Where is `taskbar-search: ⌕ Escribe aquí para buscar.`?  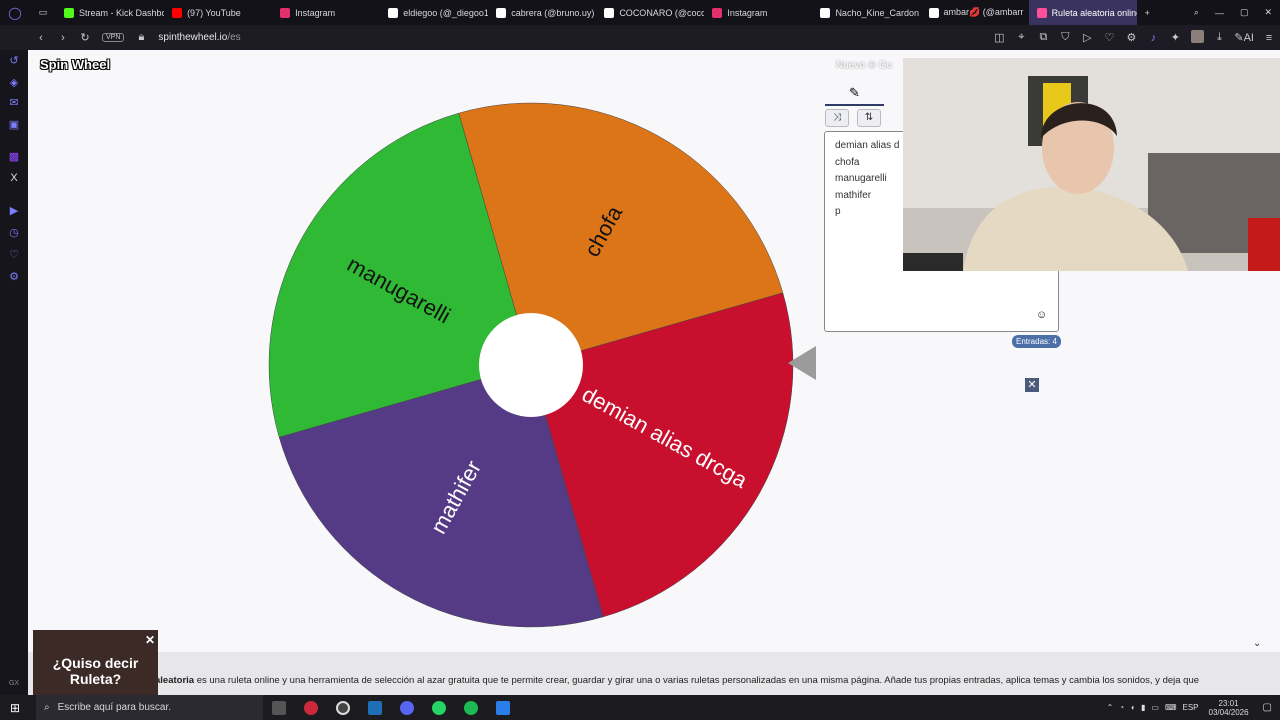 taskbar-search: ⌕ Escribe aquí para buscar. is located at coordinates (149, 707).